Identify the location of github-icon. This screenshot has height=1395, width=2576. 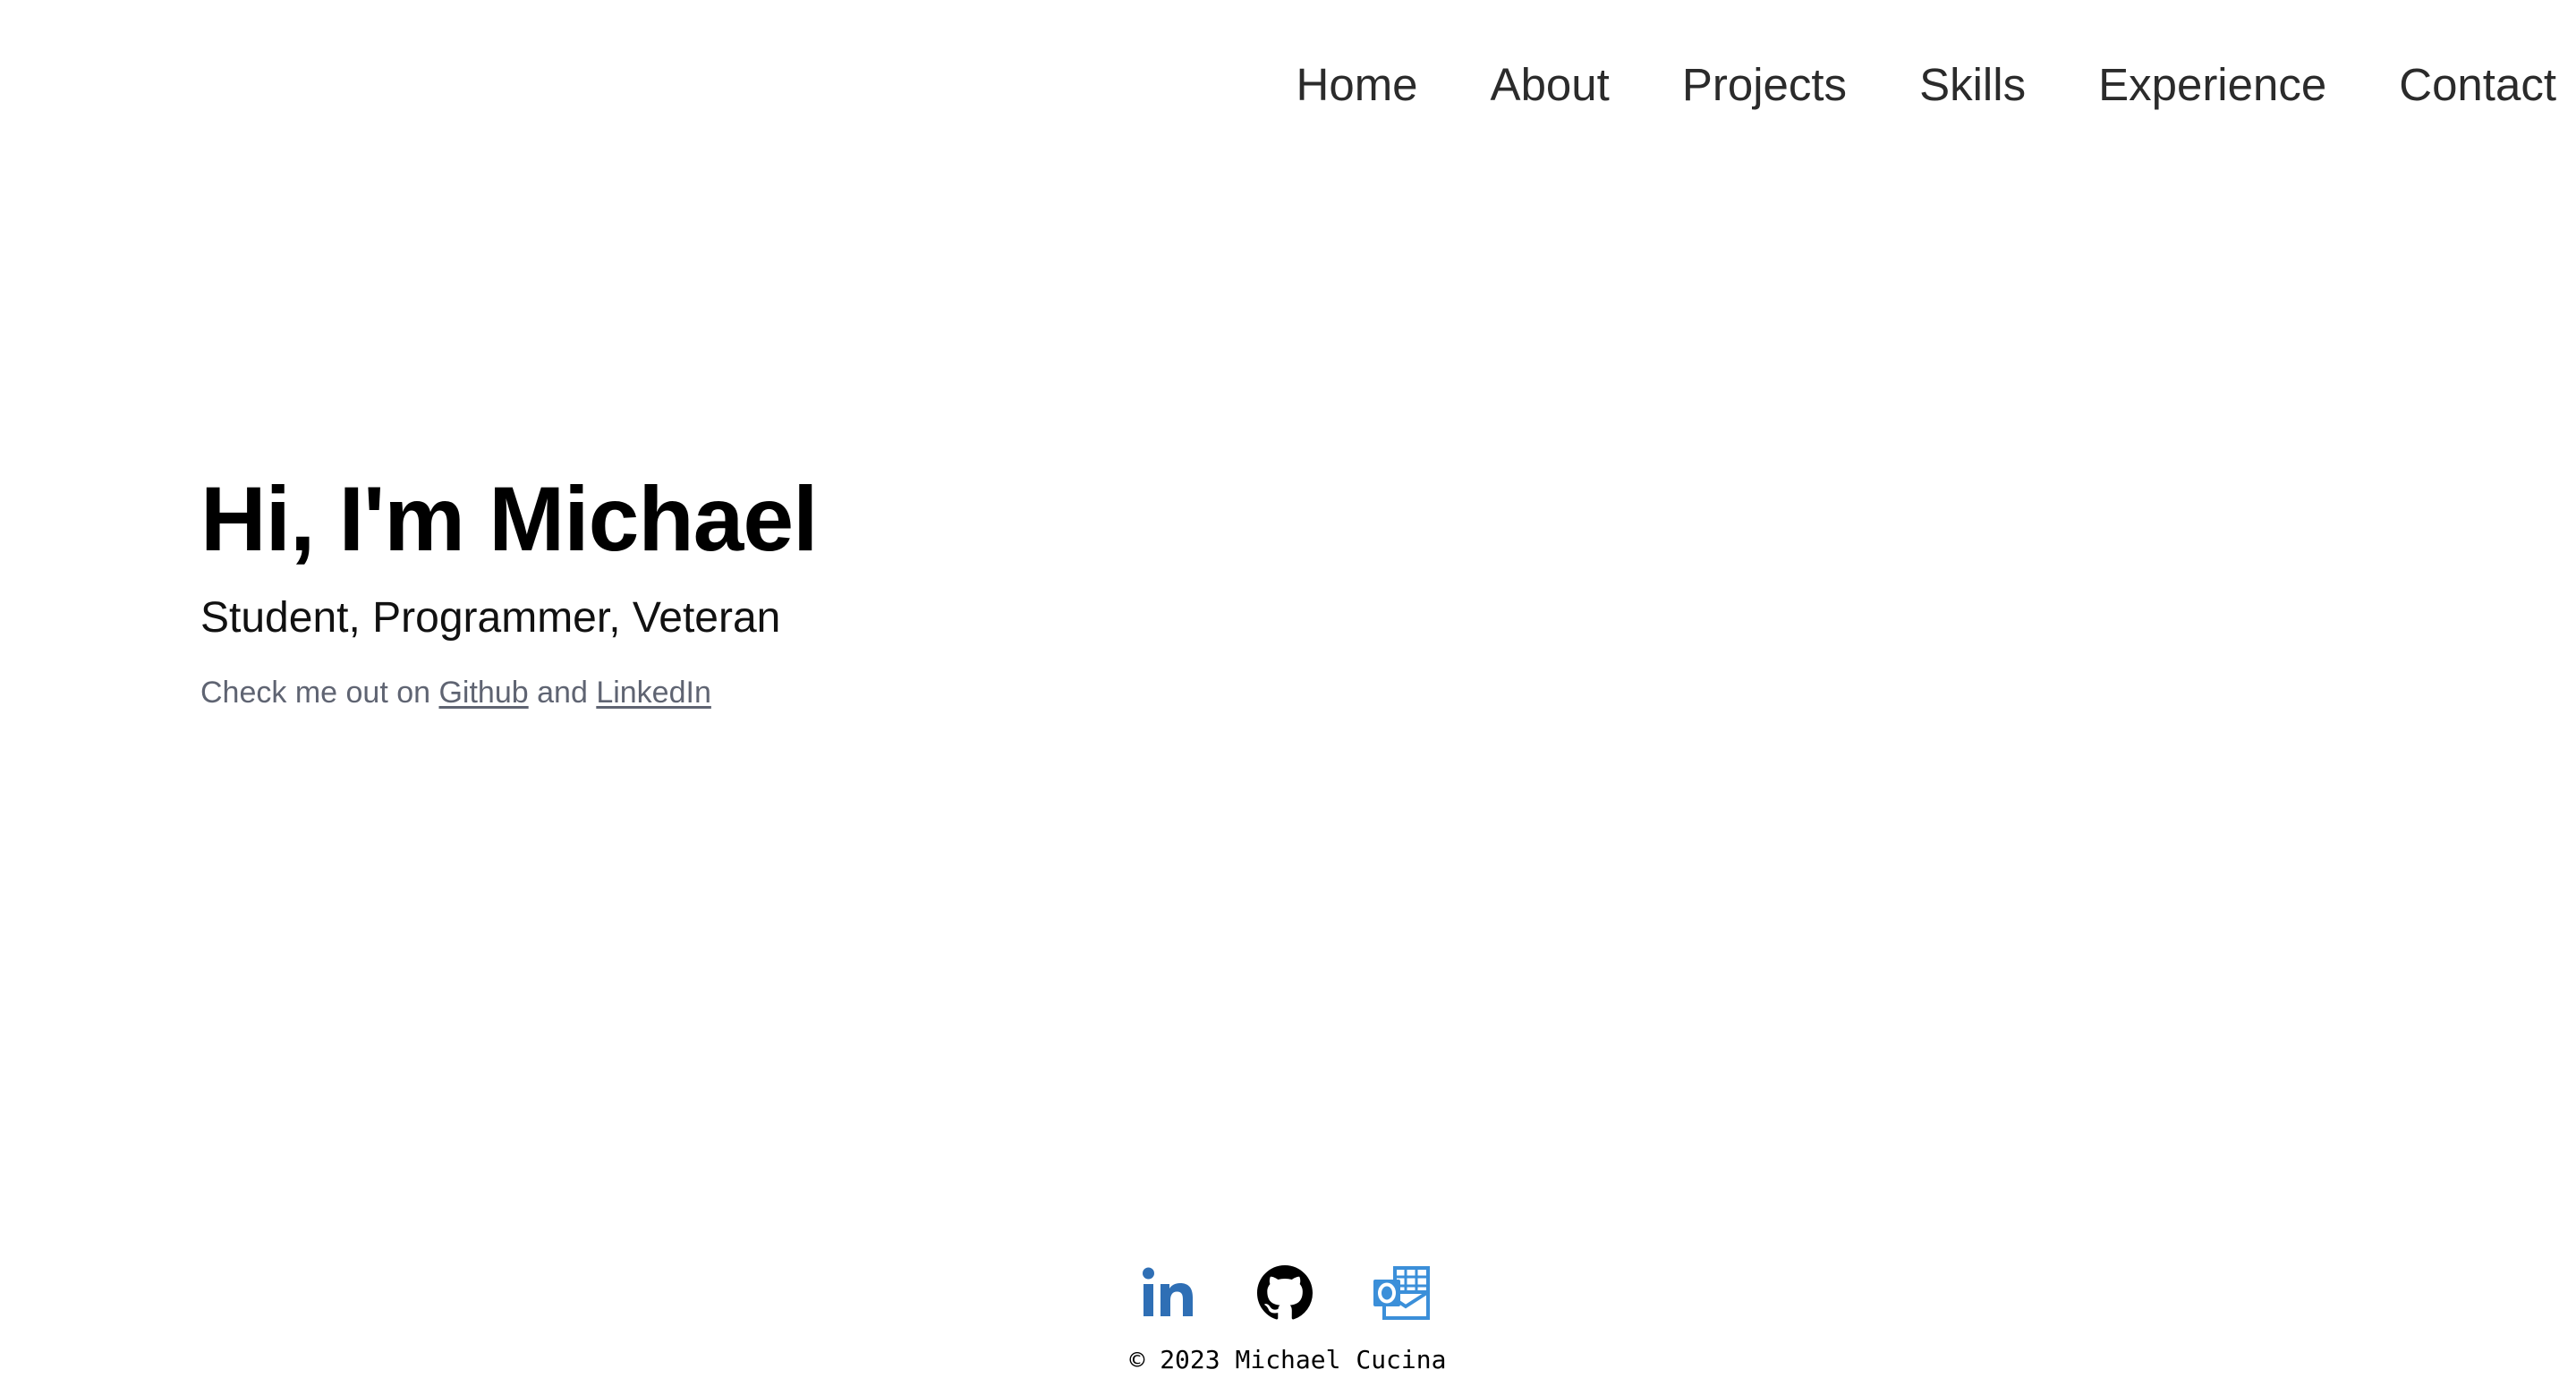
(1285, 1293).